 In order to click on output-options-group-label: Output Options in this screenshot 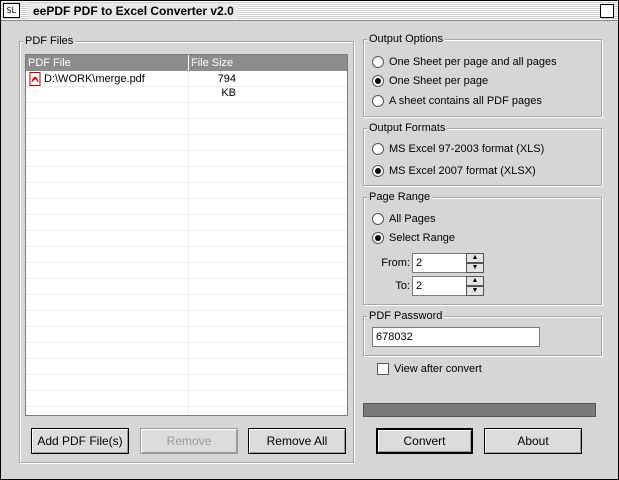, I will do `click(406, 39)`.